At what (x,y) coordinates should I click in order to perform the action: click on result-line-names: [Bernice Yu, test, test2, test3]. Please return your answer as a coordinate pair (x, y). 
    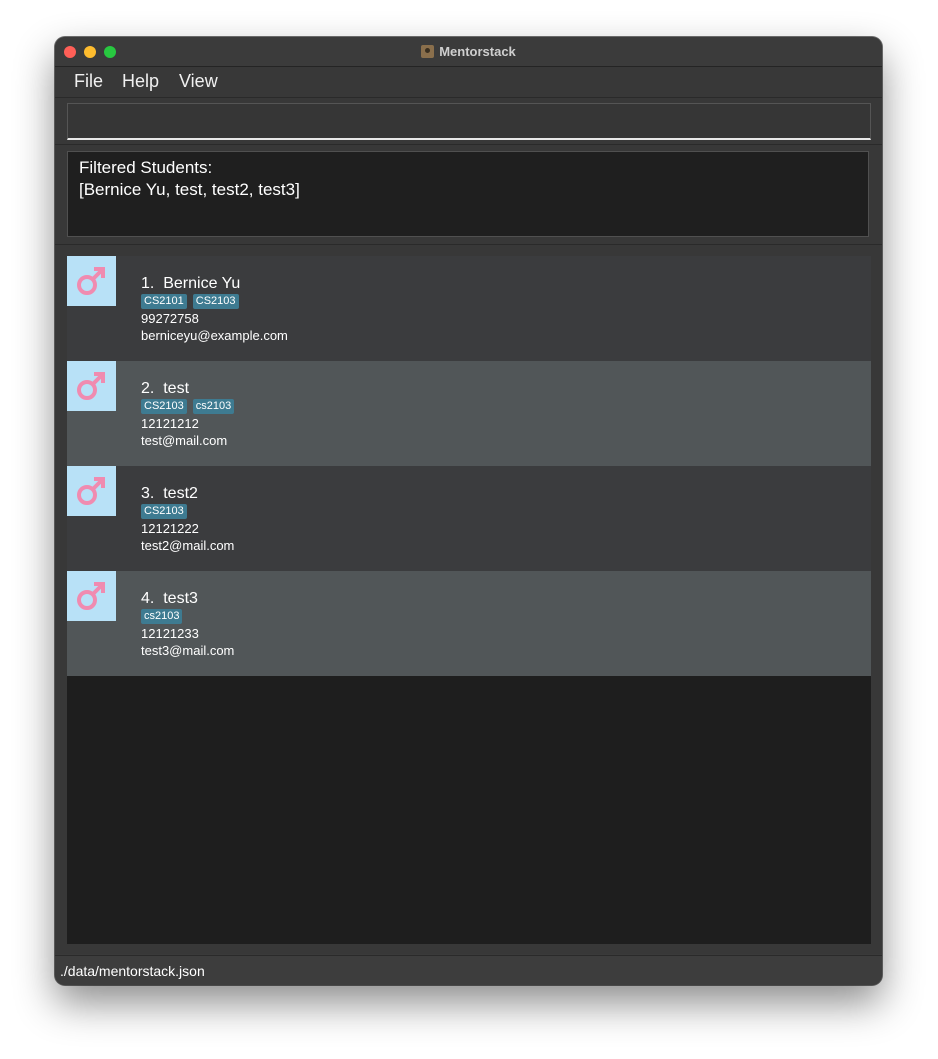
    Looking at the image, I should click on (189, 189).